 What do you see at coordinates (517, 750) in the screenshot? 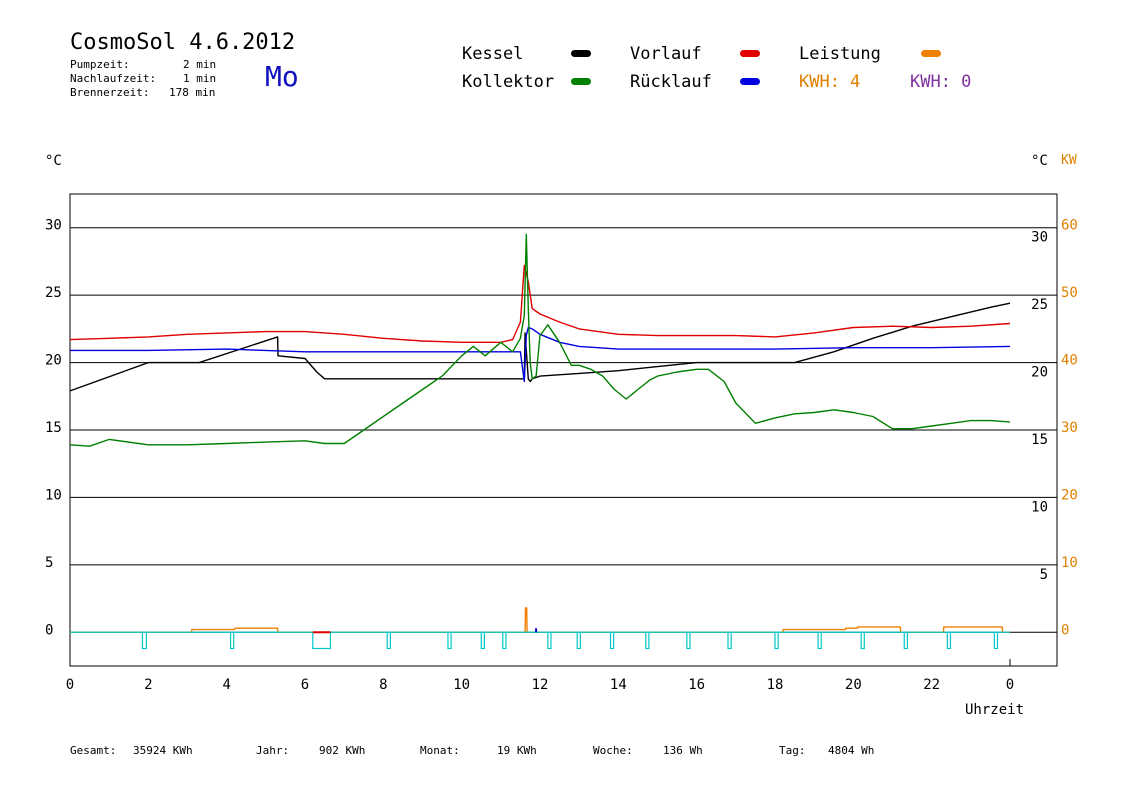
I see `footer-monat-value: 19 KWh` at bounding box center [517, 750].